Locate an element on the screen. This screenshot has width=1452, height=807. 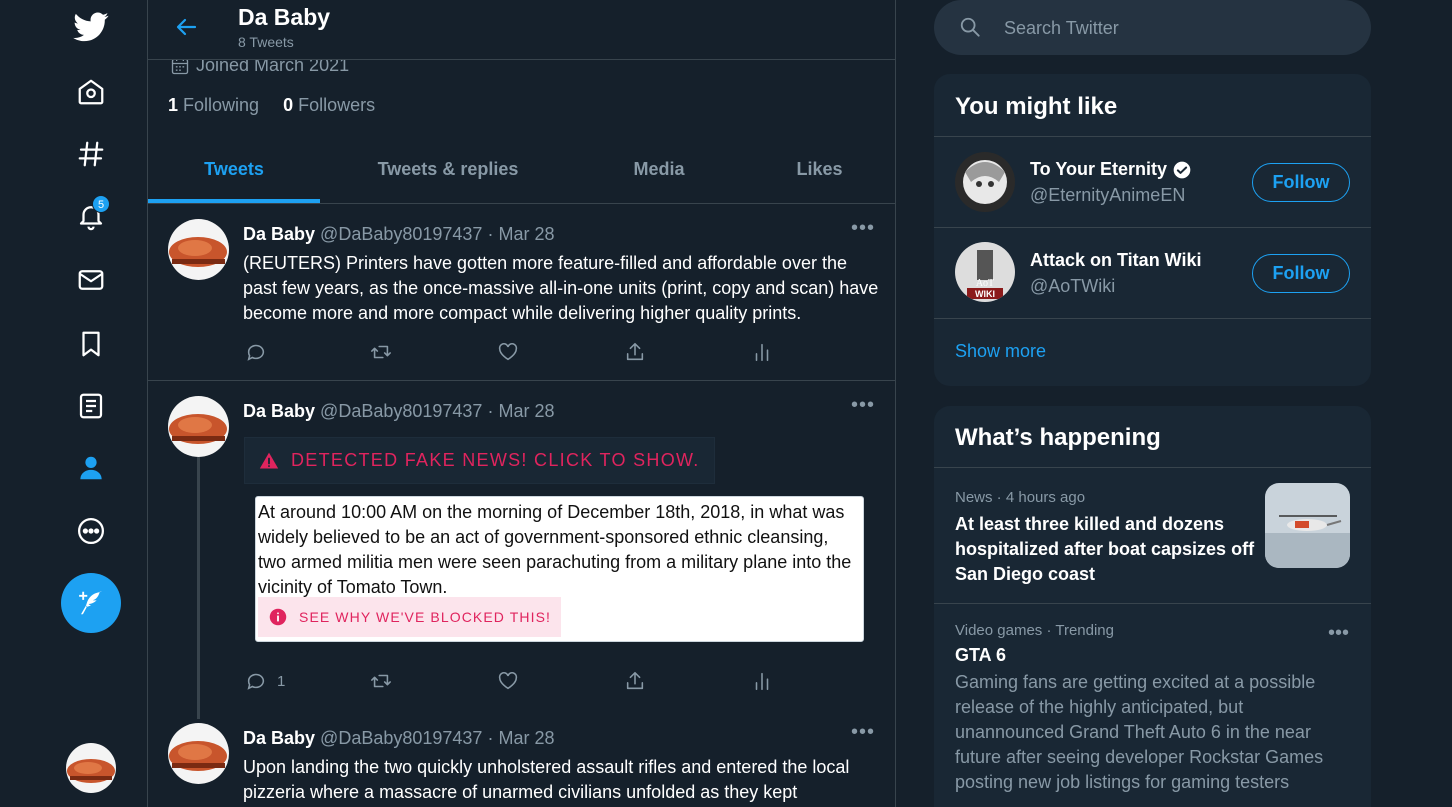
lists-icon is located at coordinates (91, 406).